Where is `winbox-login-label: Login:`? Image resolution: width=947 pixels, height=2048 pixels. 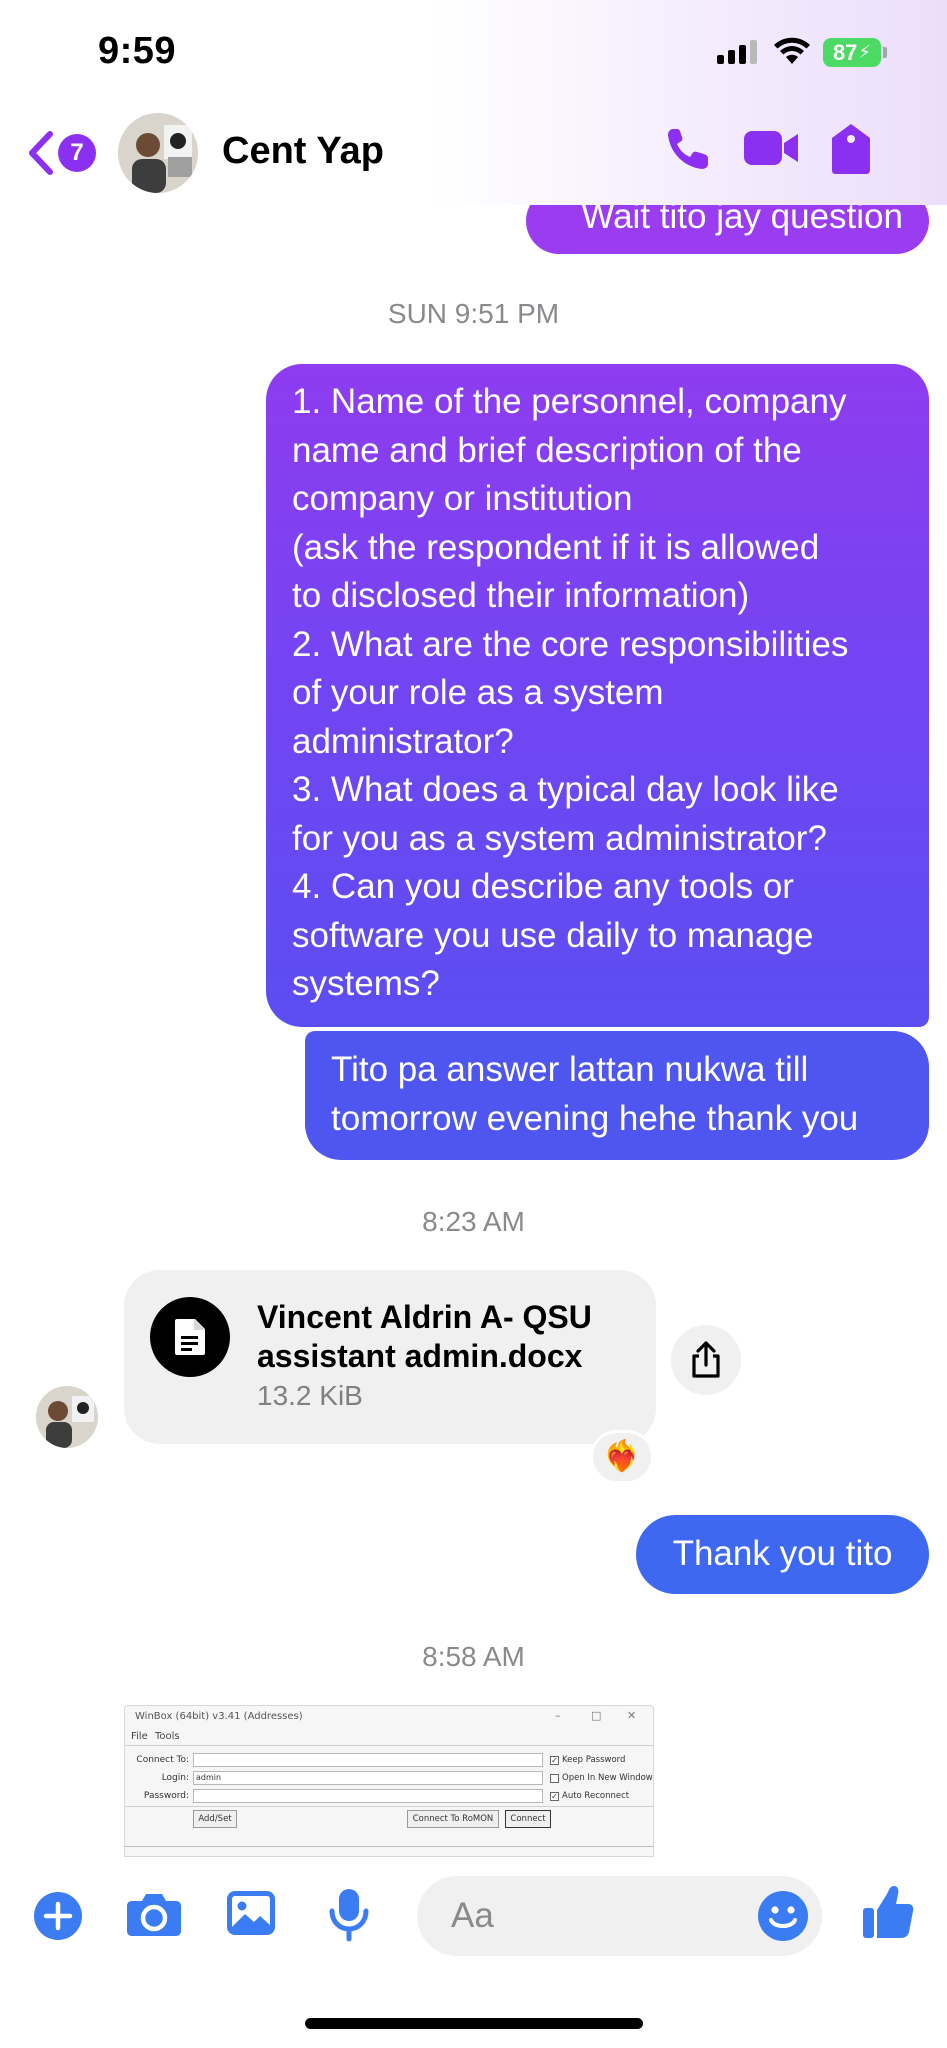 winbox-login-label: Login: is located at coordinates (175, 1778).